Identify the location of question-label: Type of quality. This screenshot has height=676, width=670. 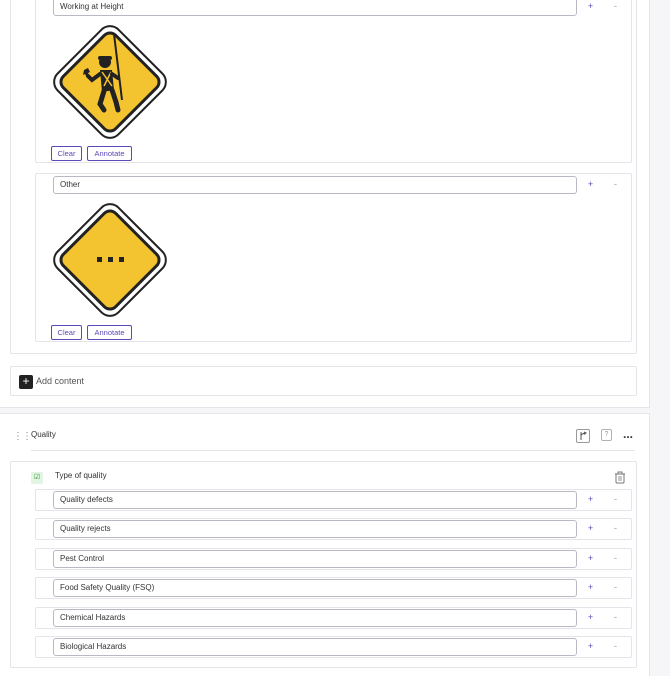
(81, 475).